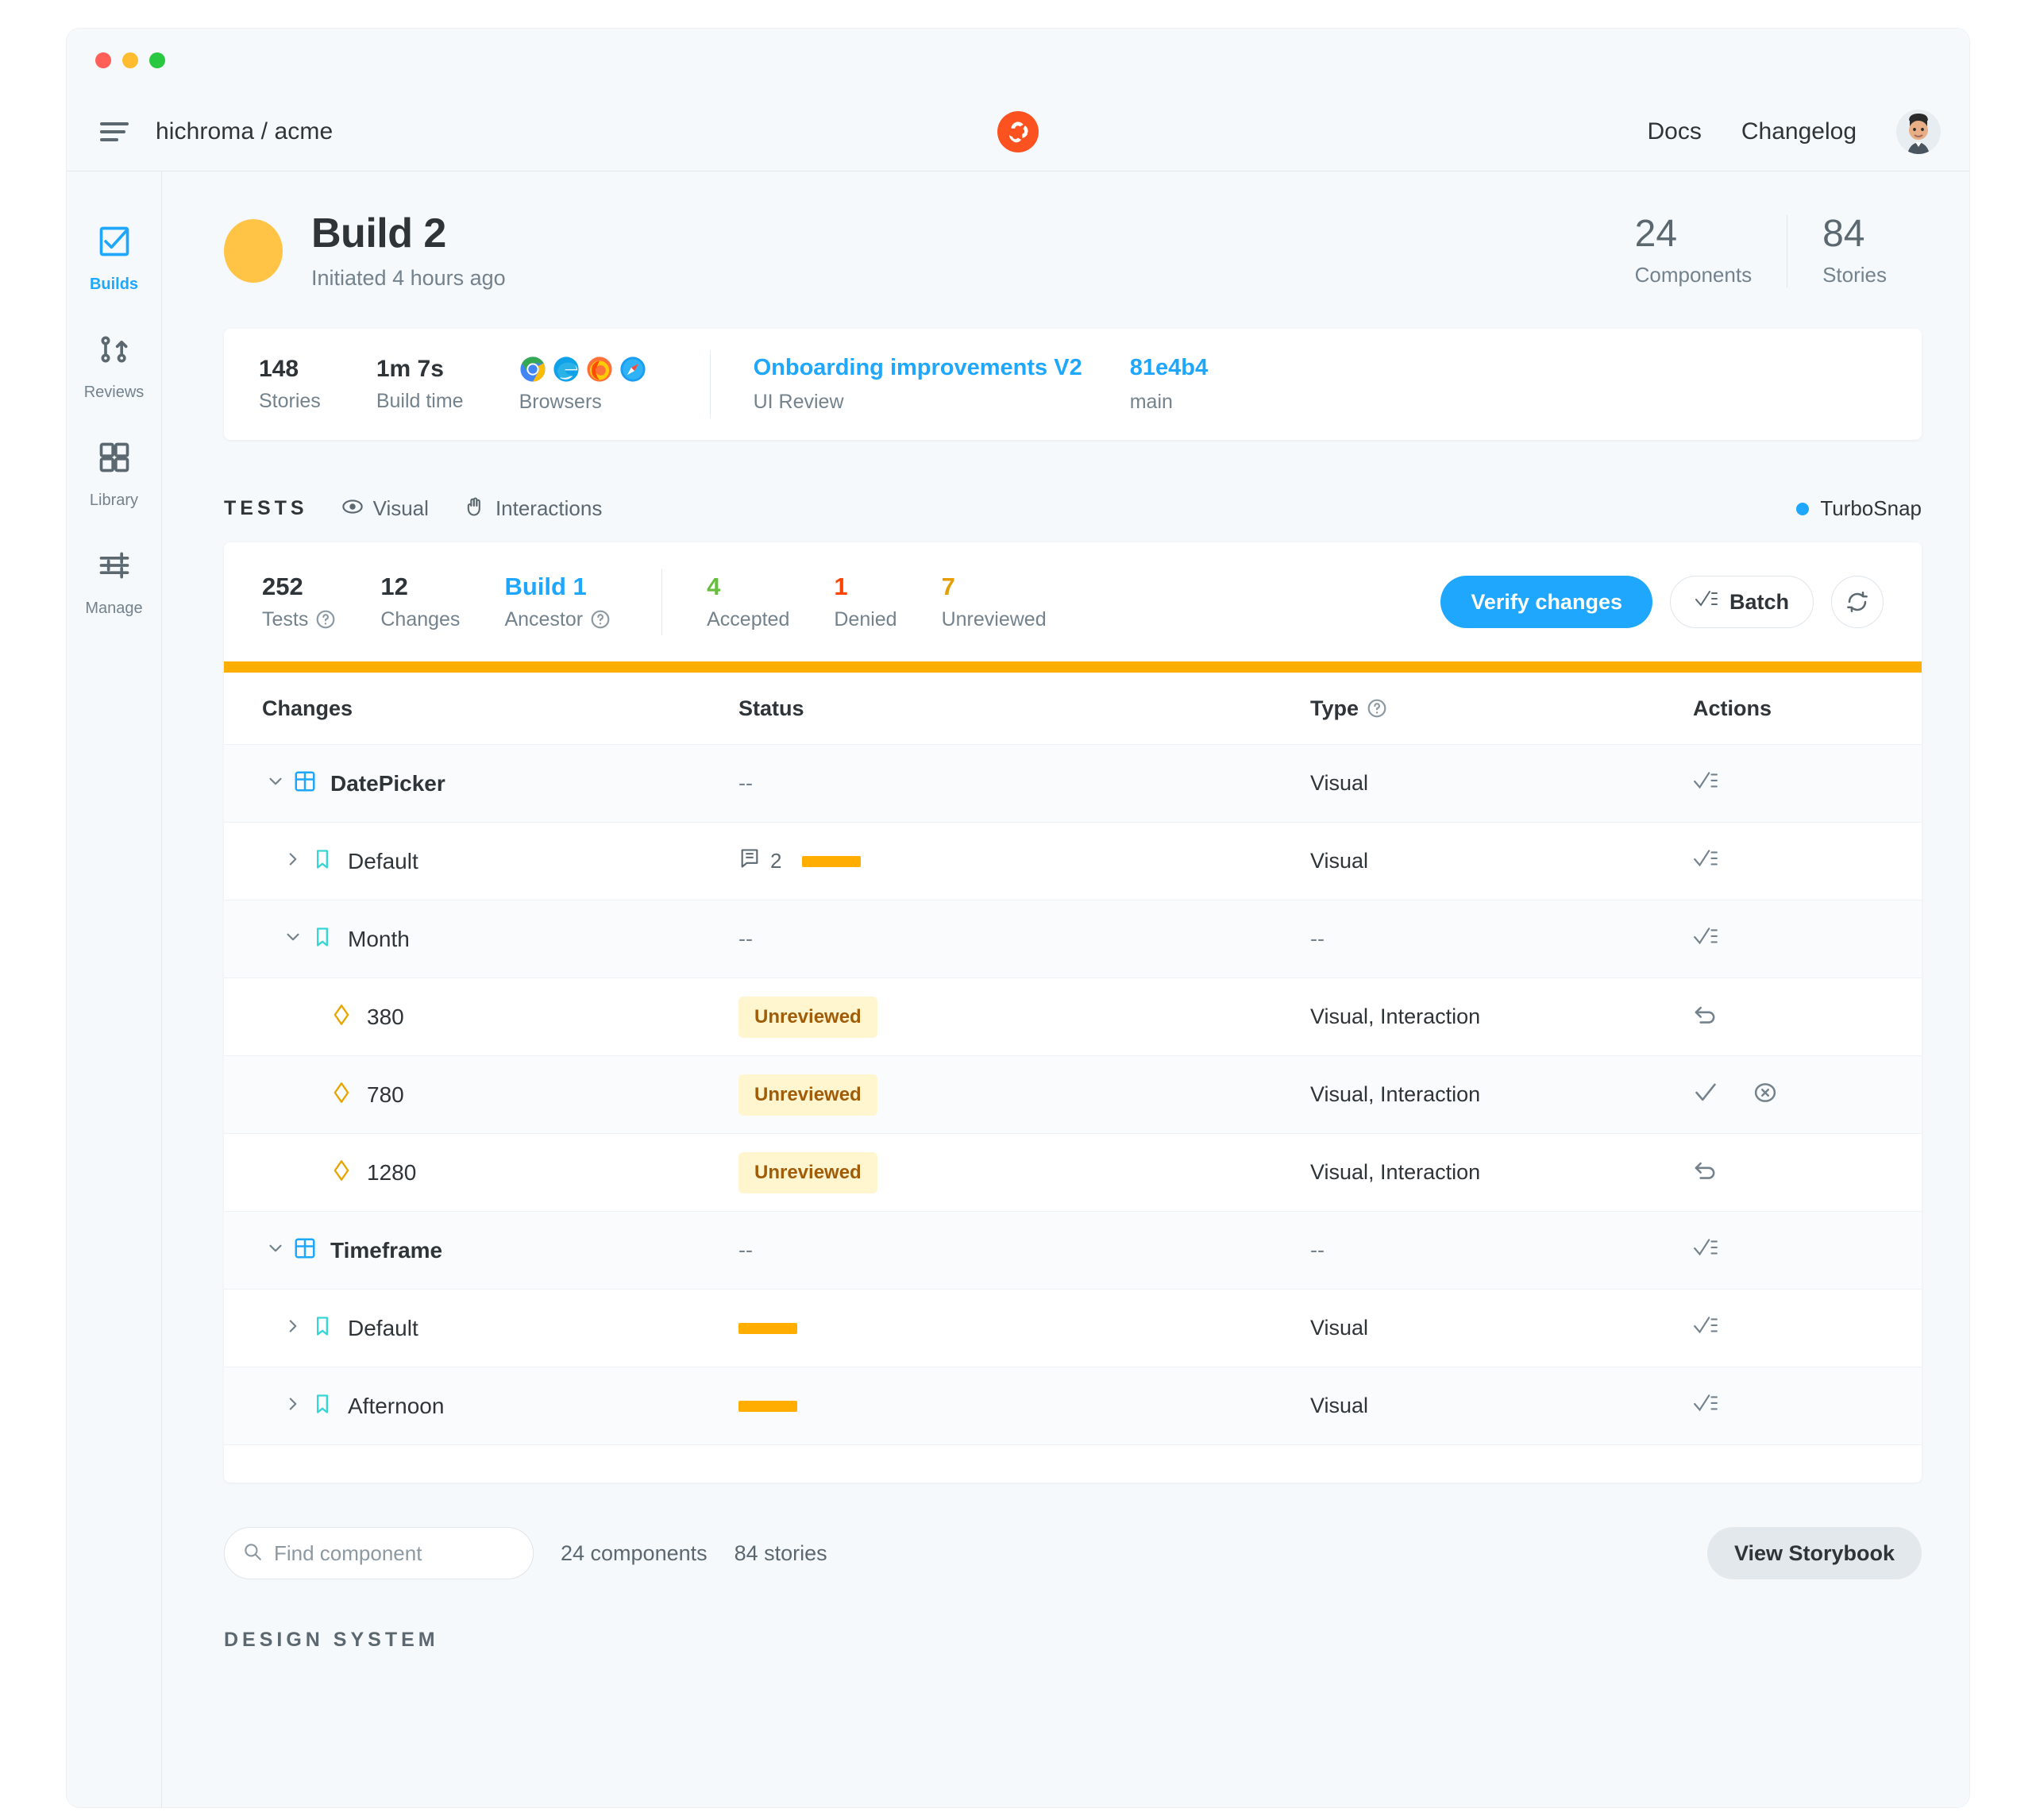 Image resolution: width=2036 pixels, height=1820 pixels. Describe the element at coordinates (305, 1250) in the screenshot. I see `component-icon` at that location.